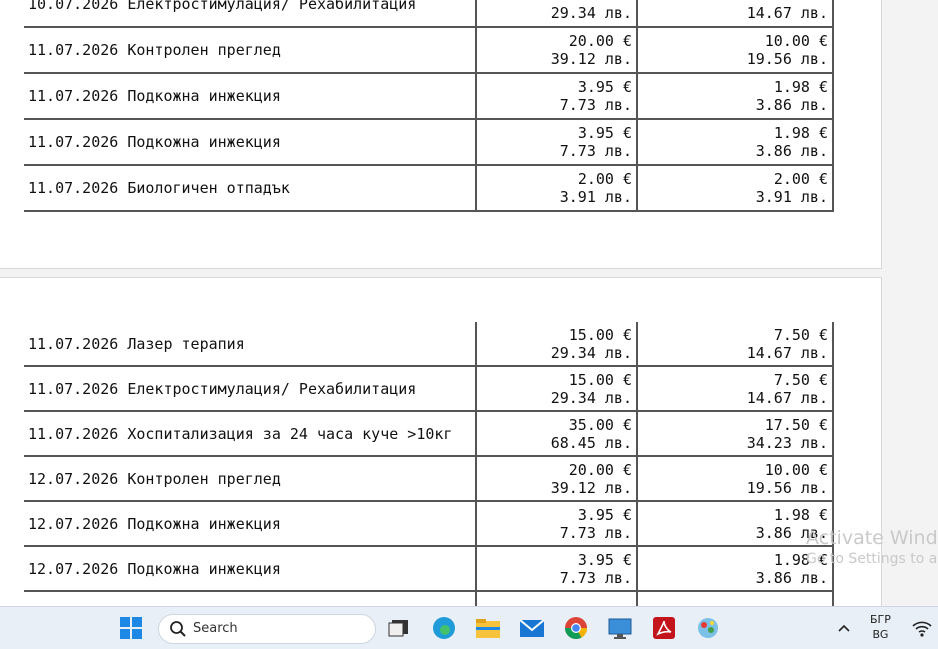 This screenshot has width=938, height=649. I want to click on acrobat-icon, so click(664, 628).